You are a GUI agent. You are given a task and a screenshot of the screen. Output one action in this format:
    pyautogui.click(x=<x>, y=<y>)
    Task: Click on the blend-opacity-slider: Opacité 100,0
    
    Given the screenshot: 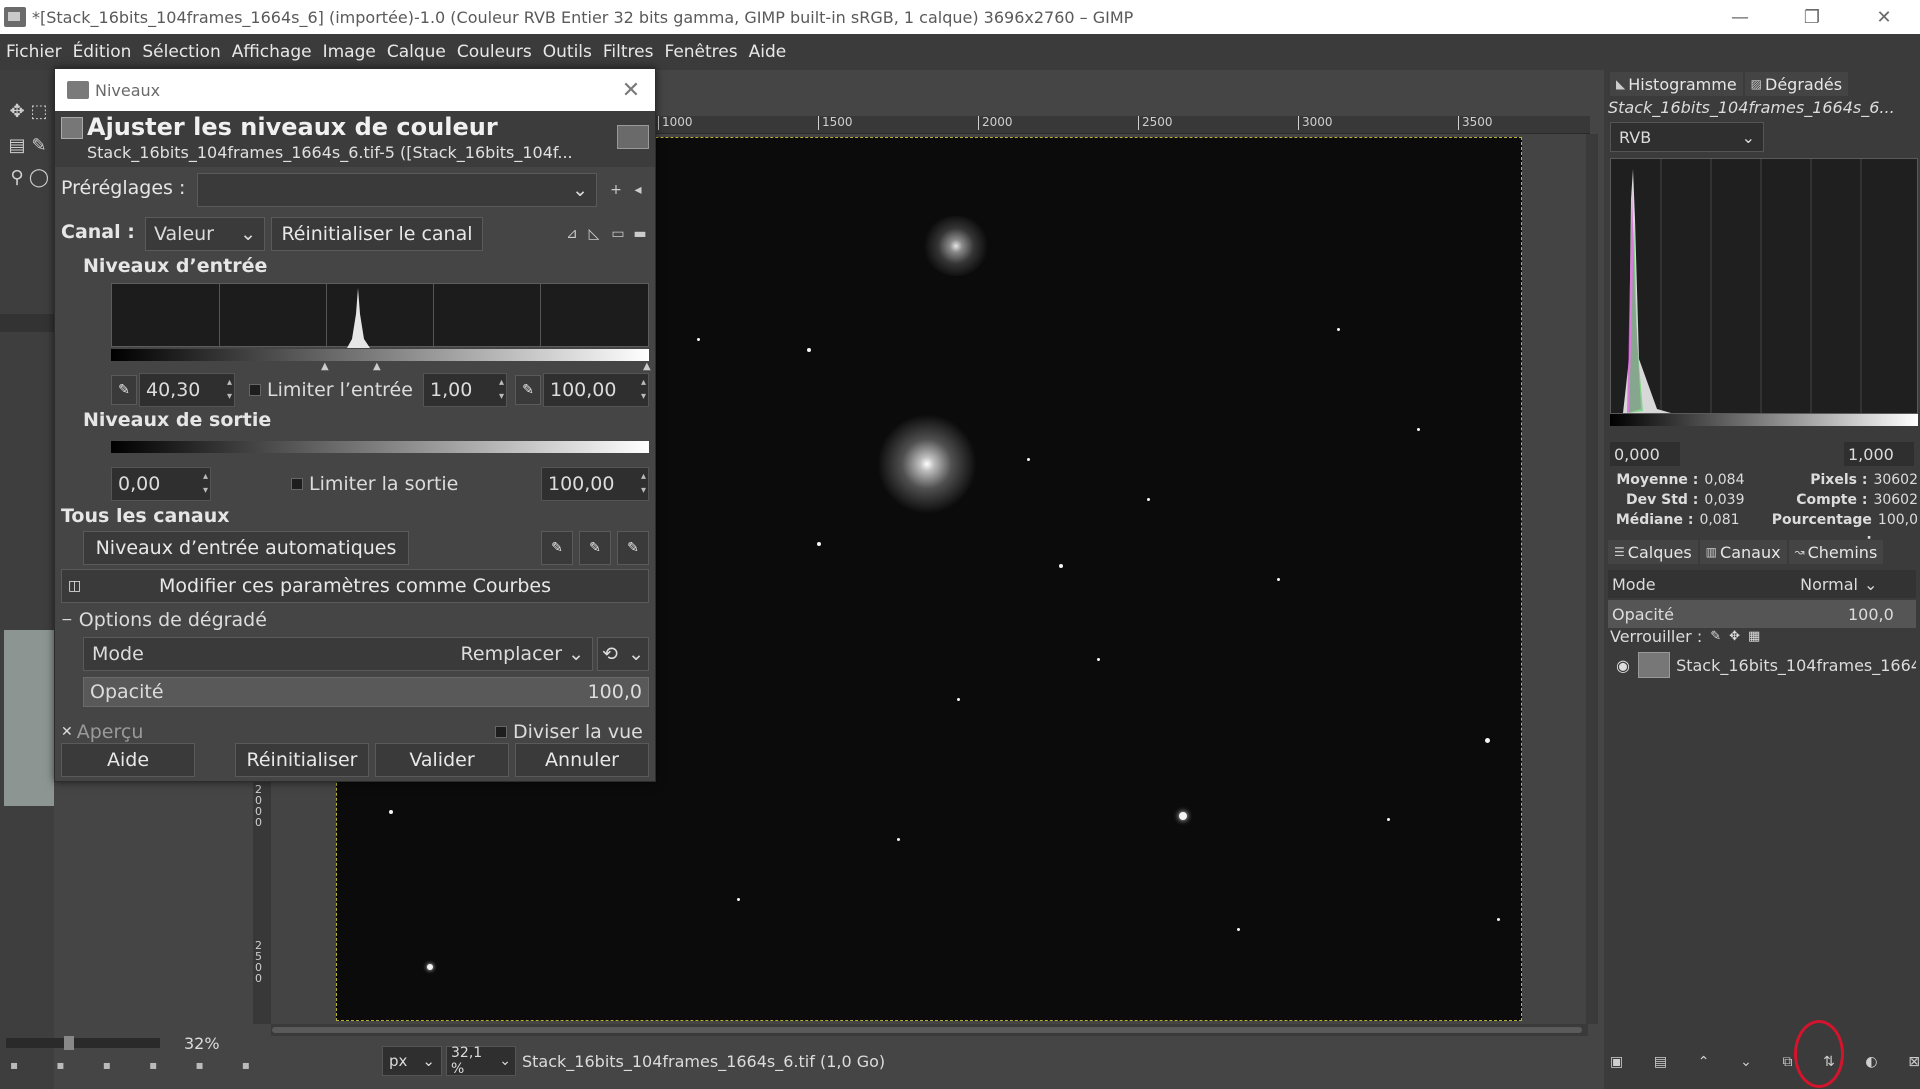 What is the action you would take?
    pyautogui.click(x=366, y=692)
    